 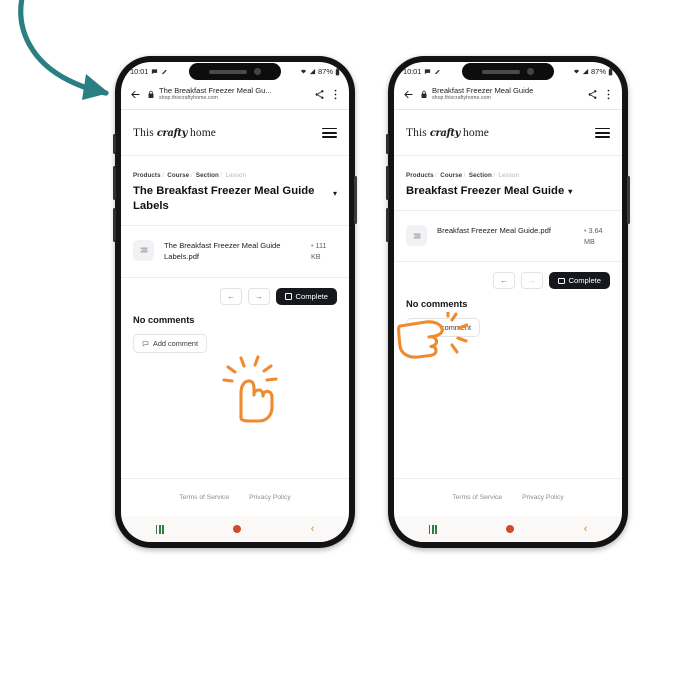 I want to click on checkbox-empty-icon, so click(x=561, y=281).